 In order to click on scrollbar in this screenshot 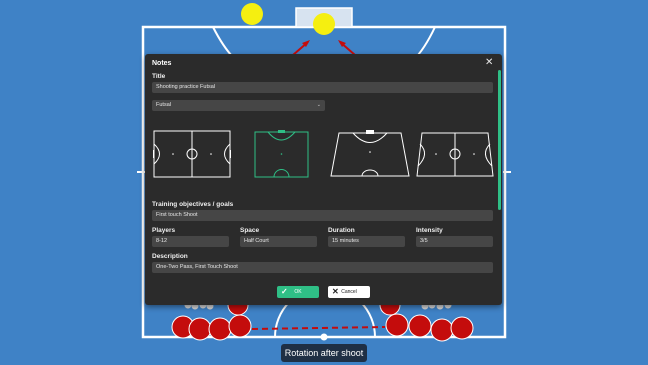, I will do `click(499, 140)`.